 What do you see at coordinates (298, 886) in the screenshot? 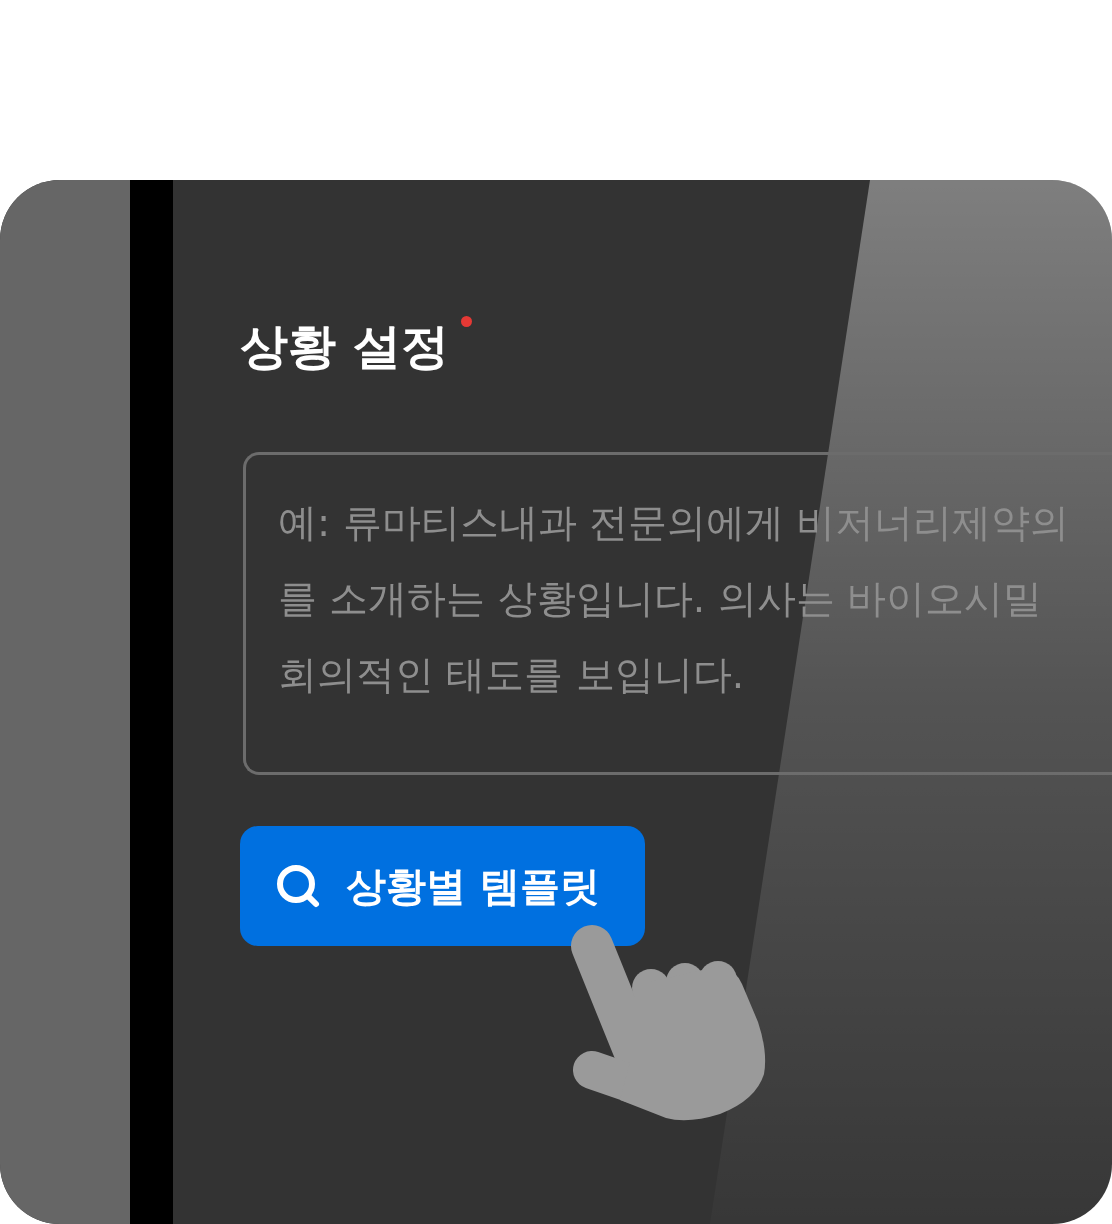
I see `search-icon` at bounding box center [298, 886].